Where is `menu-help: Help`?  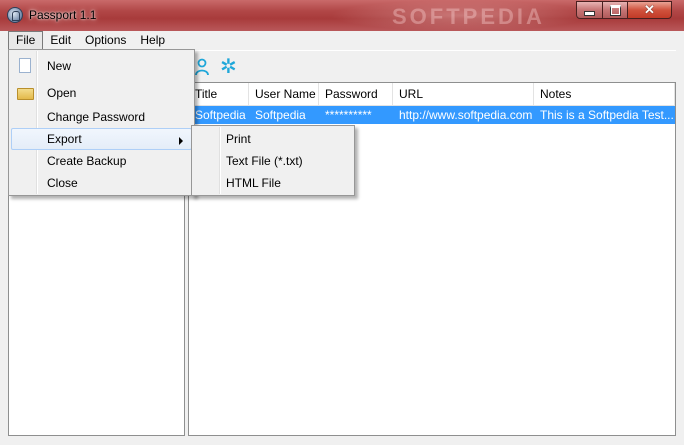 menu-help: Help is located at coordinates (152, 40).